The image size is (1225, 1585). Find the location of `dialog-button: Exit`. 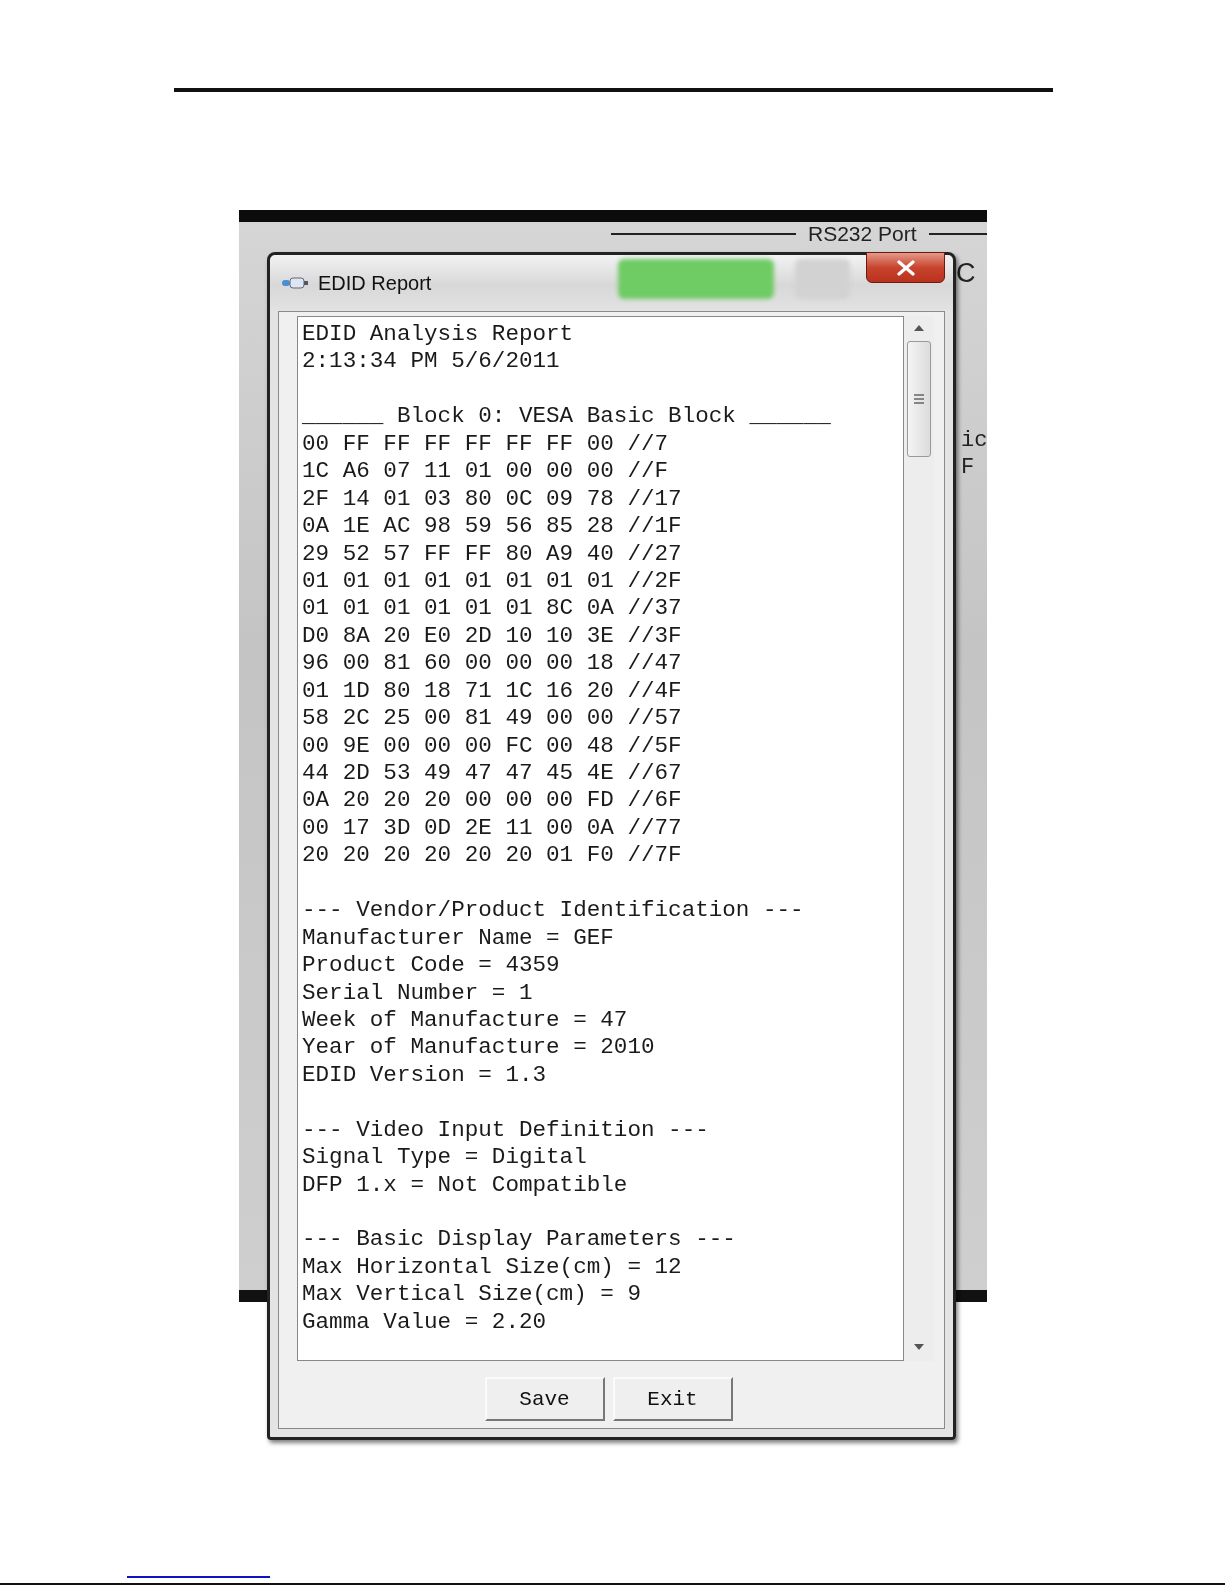

dialog-button: Exit is located at coordinates (672, 1399).